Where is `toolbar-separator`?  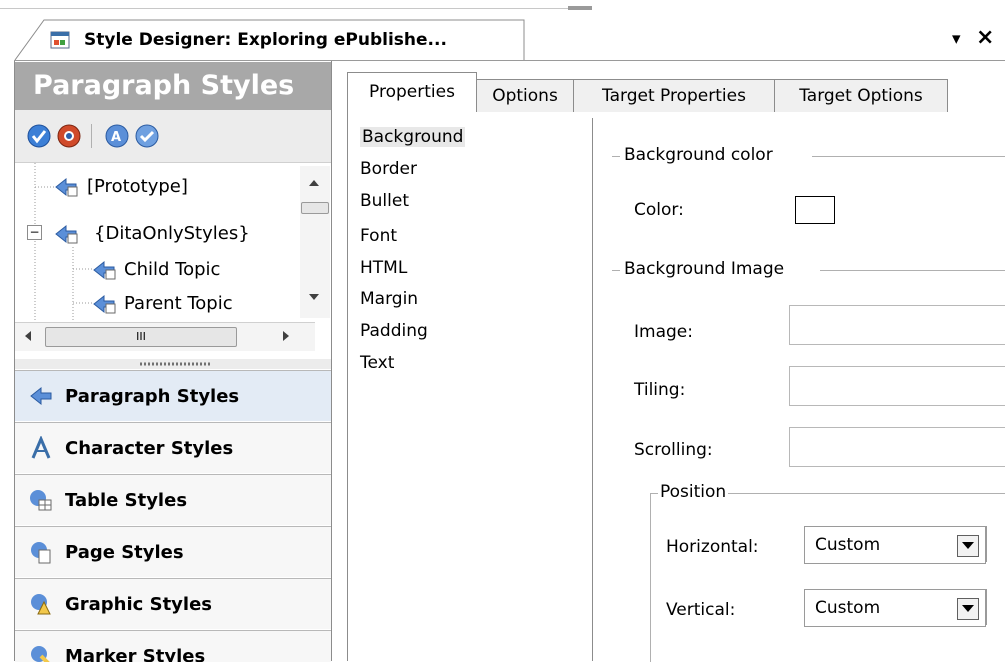 toolbar-separator is located at coordinates (91, 136).